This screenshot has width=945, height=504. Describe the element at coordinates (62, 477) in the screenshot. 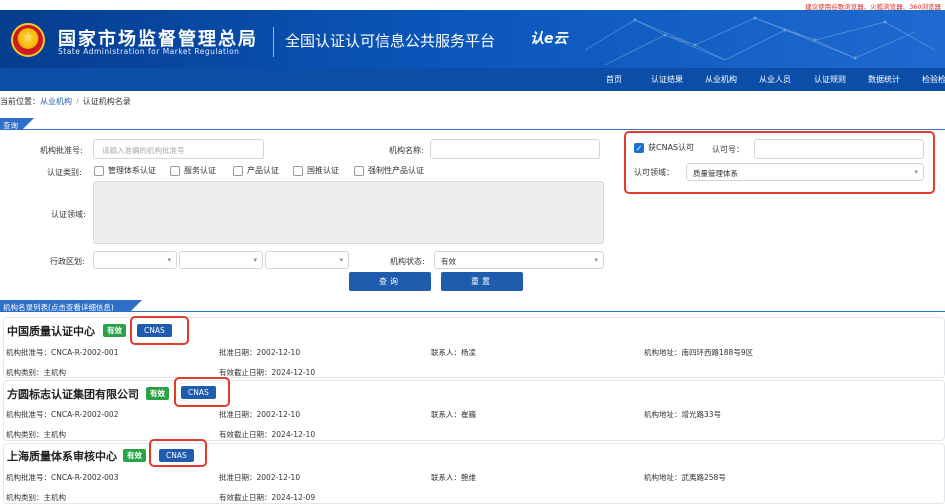

I see `approval-number: 机构批准号：CNCA-R-2002-003` at that location.